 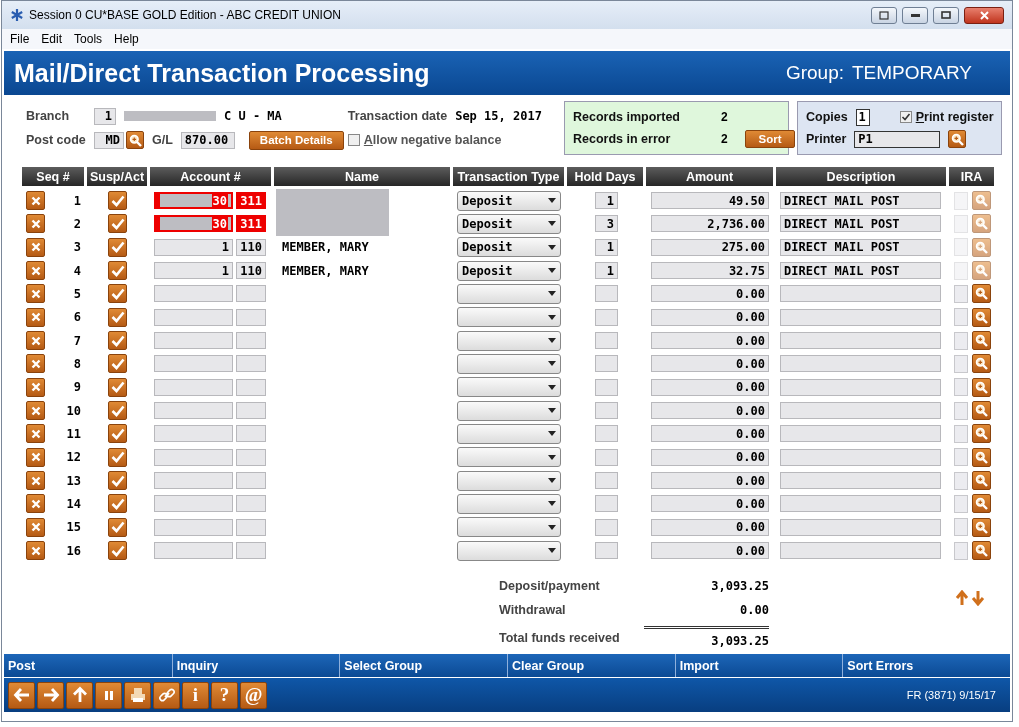 I want to click on column-header: Amount, so click(x=709, y=176).